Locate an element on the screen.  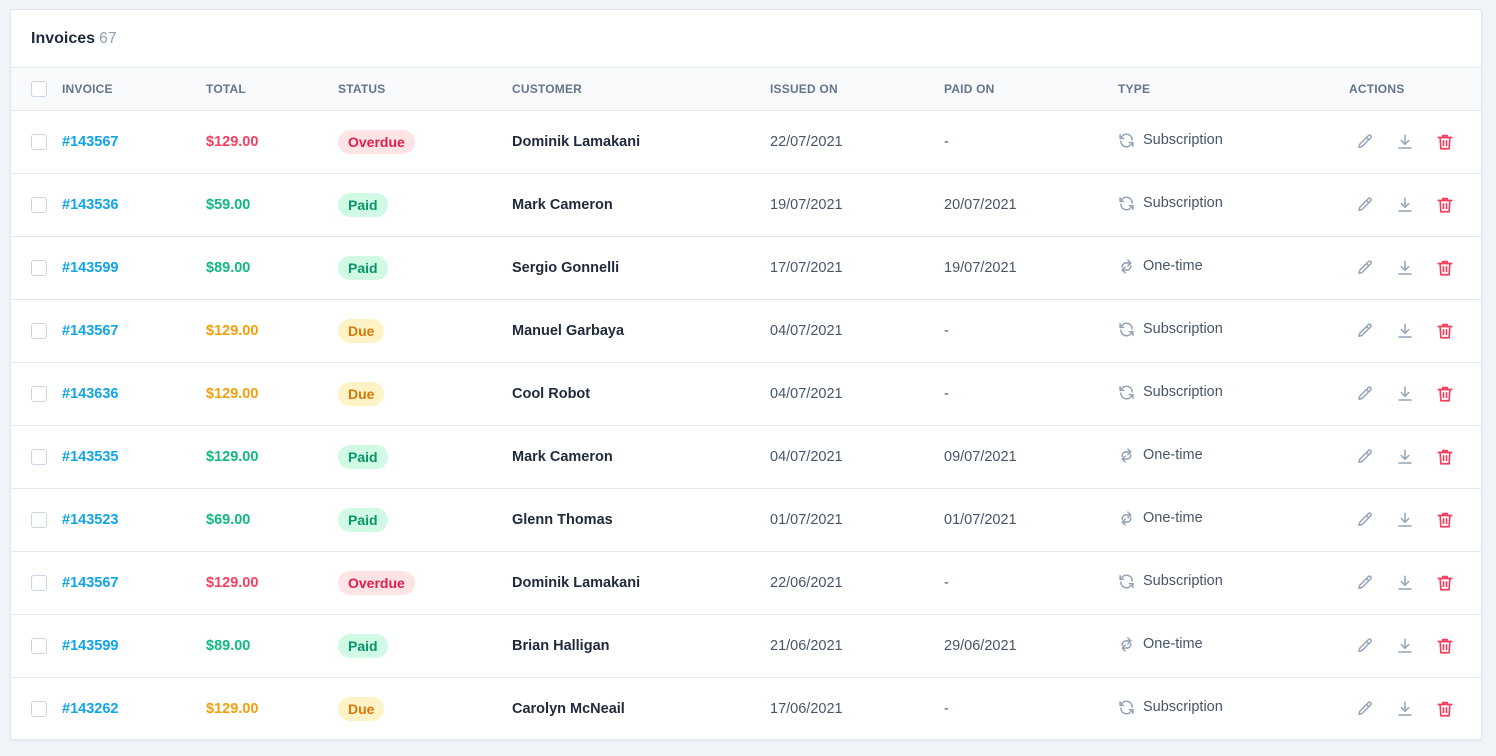
customer-cell: Manuel Garbaya is located at coordinates (641, 331).